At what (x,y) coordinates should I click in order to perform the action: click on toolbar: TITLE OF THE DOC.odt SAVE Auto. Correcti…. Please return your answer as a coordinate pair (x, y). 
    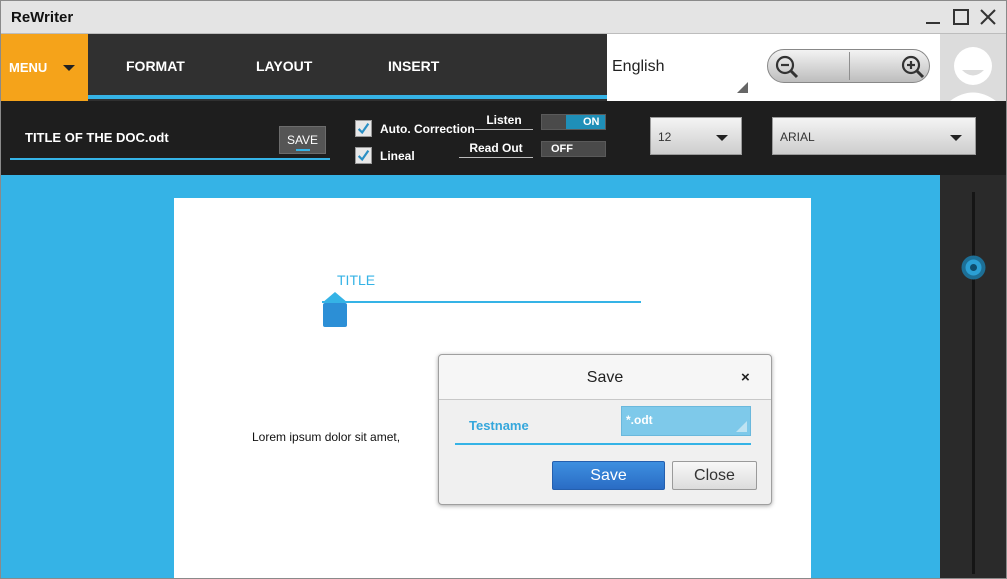
    Looking at the image, I should click on (503, 138).